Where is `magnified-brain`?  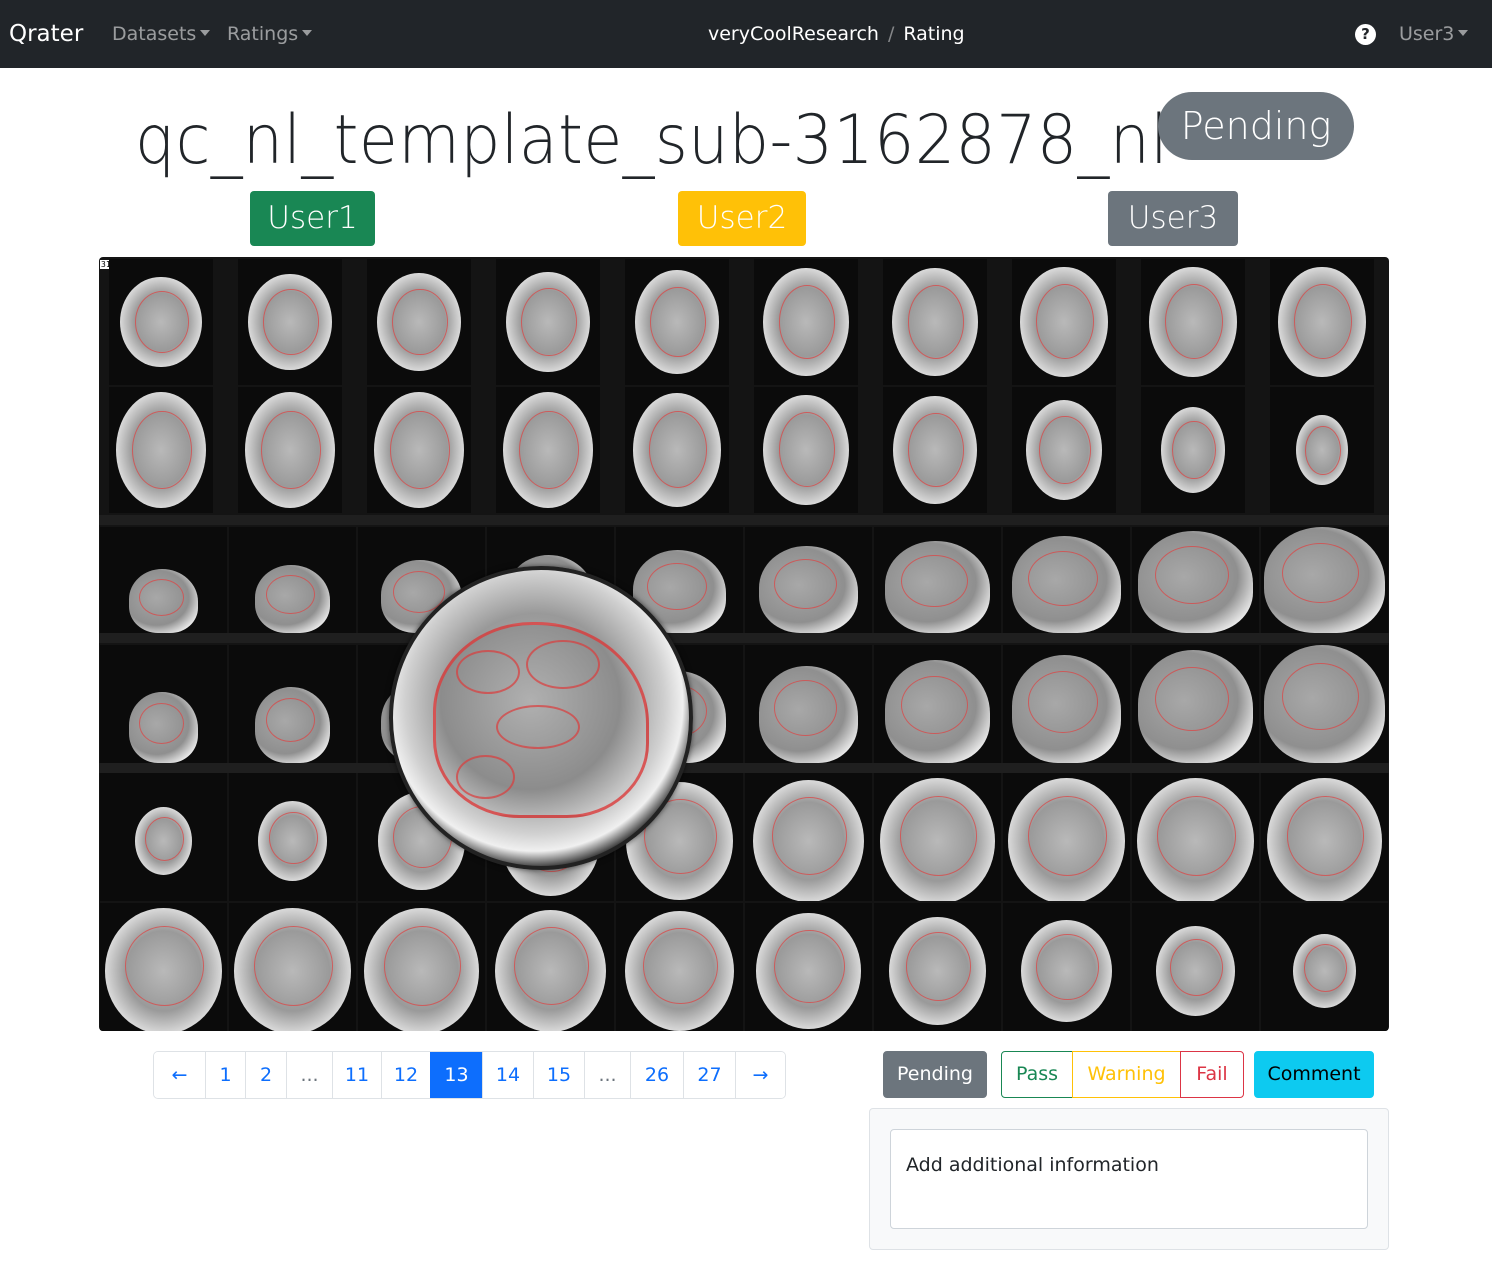
magnified-brain is located at coordinates (541, 720).